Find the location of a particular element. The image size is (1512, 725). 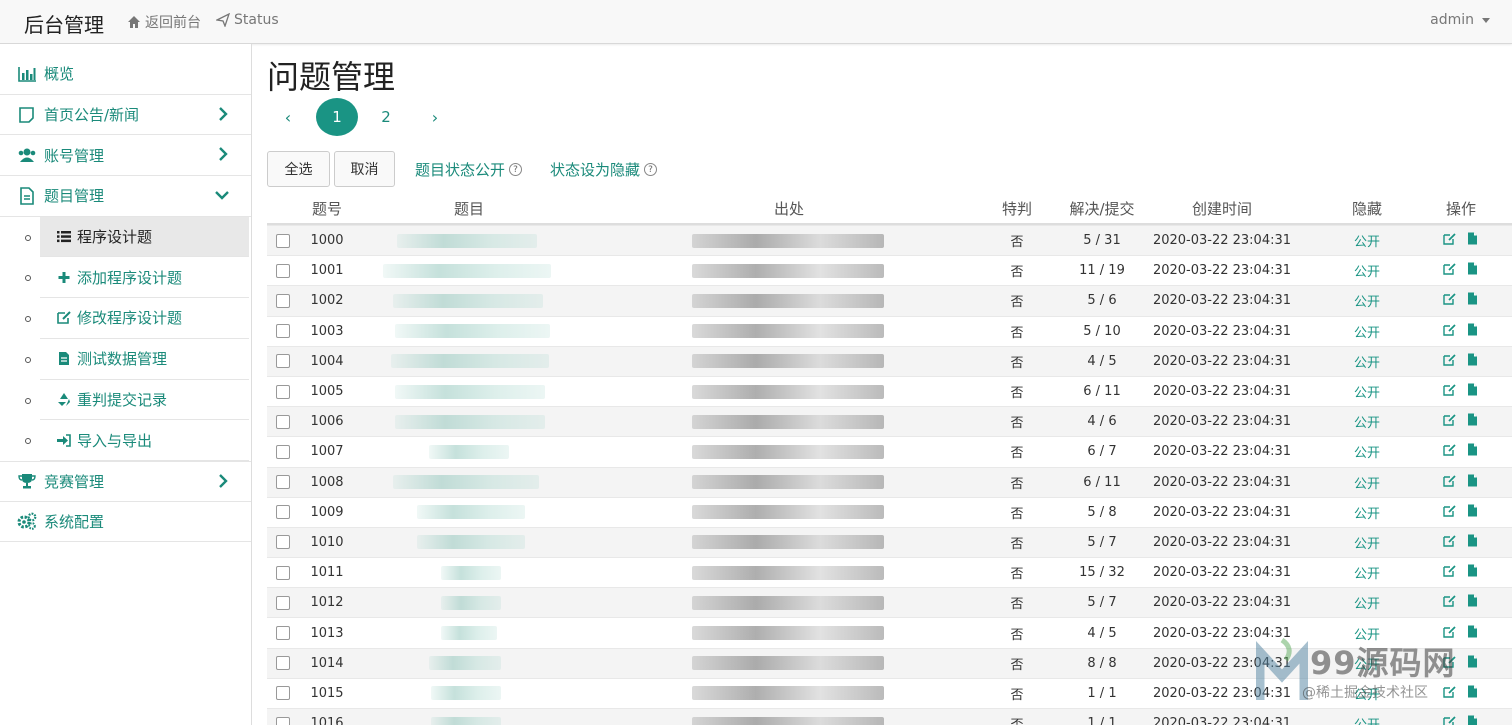

table-row: 1013 否 4 / 5 2020-03-22 23:04:31 公开 is located at coordinates (889, 632).